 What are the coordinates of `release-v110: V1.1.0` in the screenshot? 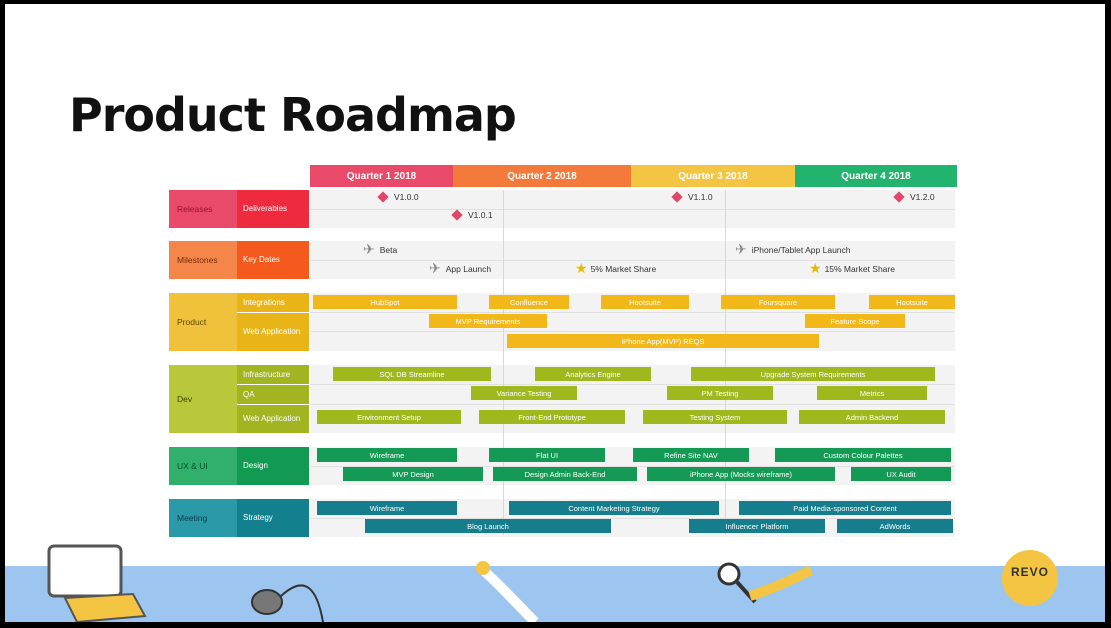 It's located at (692, 197).